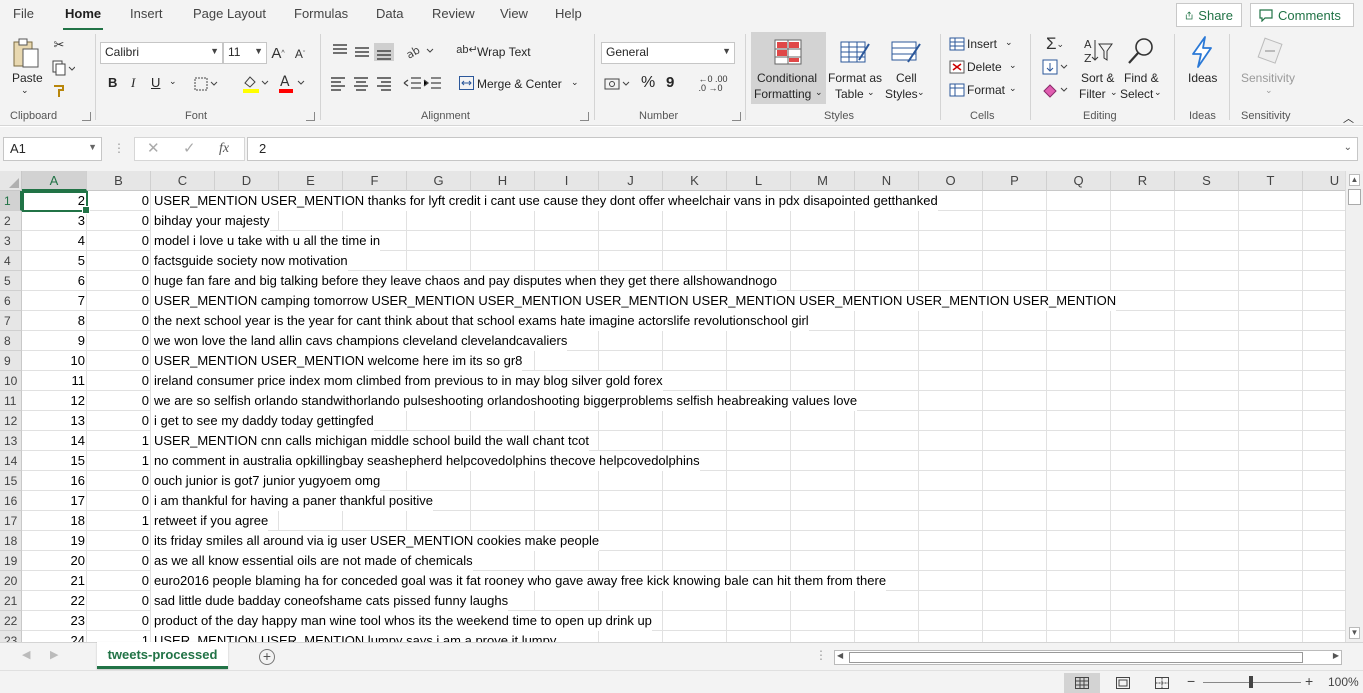  I want to click on ideas-button: Ideas, so click(1202, 78).